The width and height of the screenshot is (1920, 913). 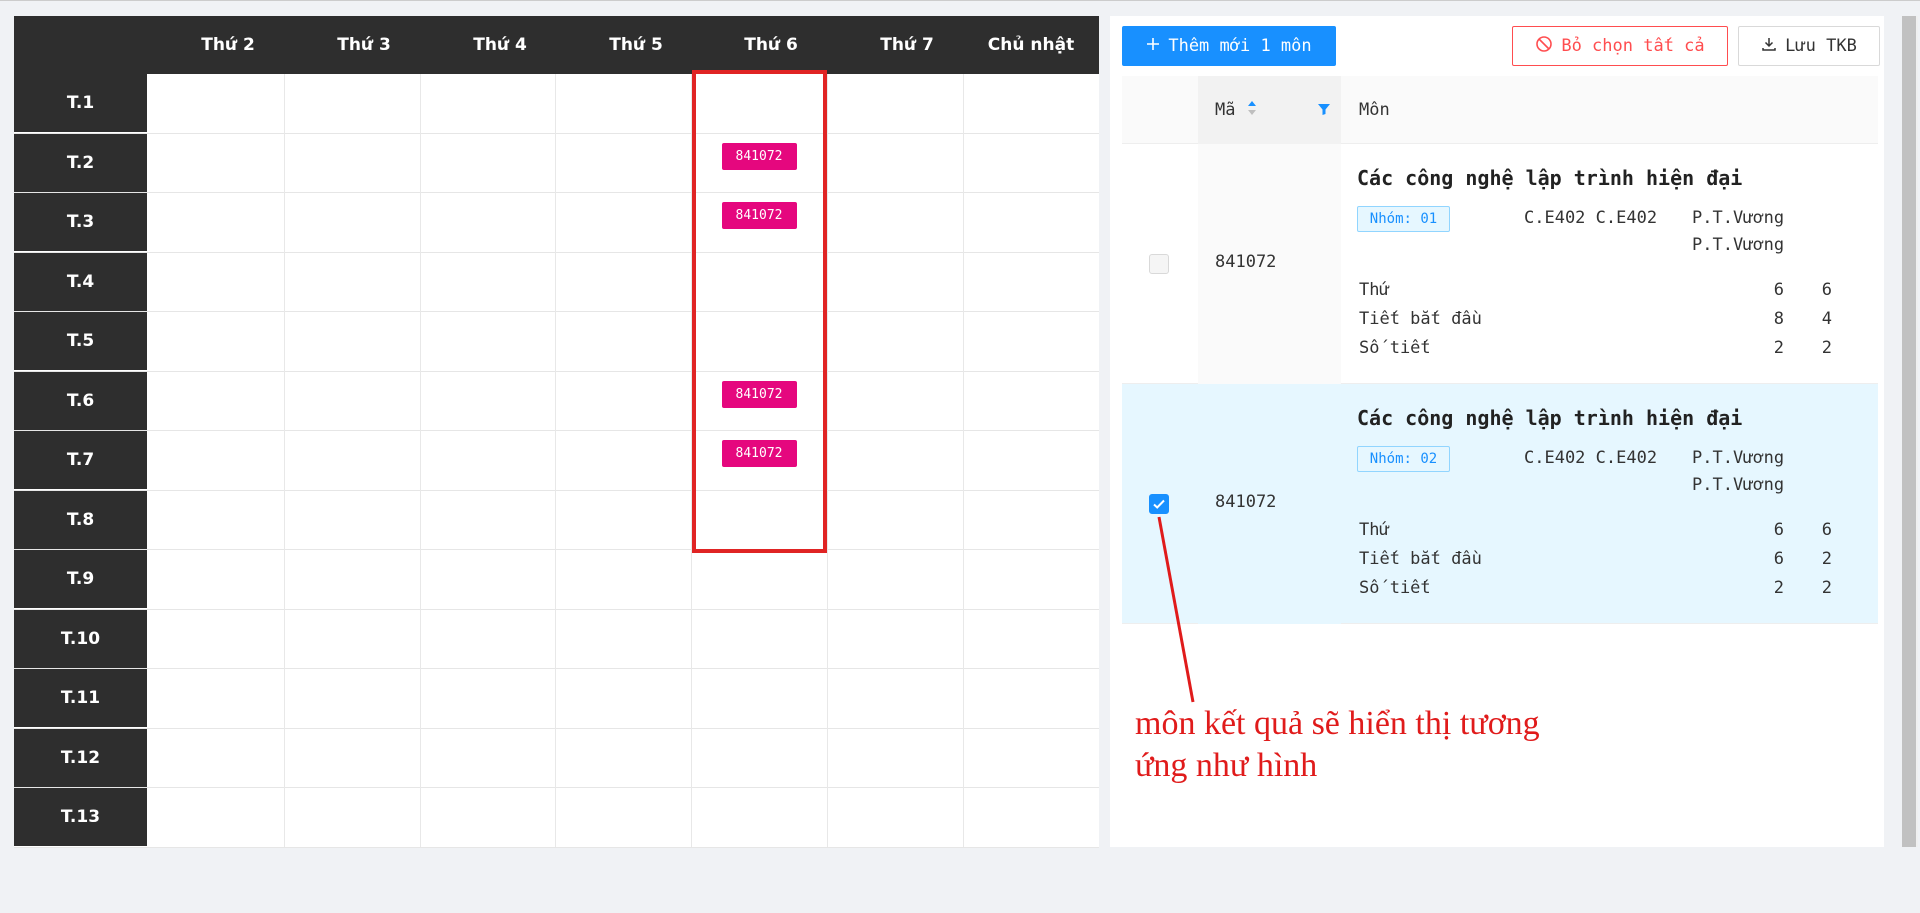 I want to click on timetable-row: T.5, so click(x=556, y=342).